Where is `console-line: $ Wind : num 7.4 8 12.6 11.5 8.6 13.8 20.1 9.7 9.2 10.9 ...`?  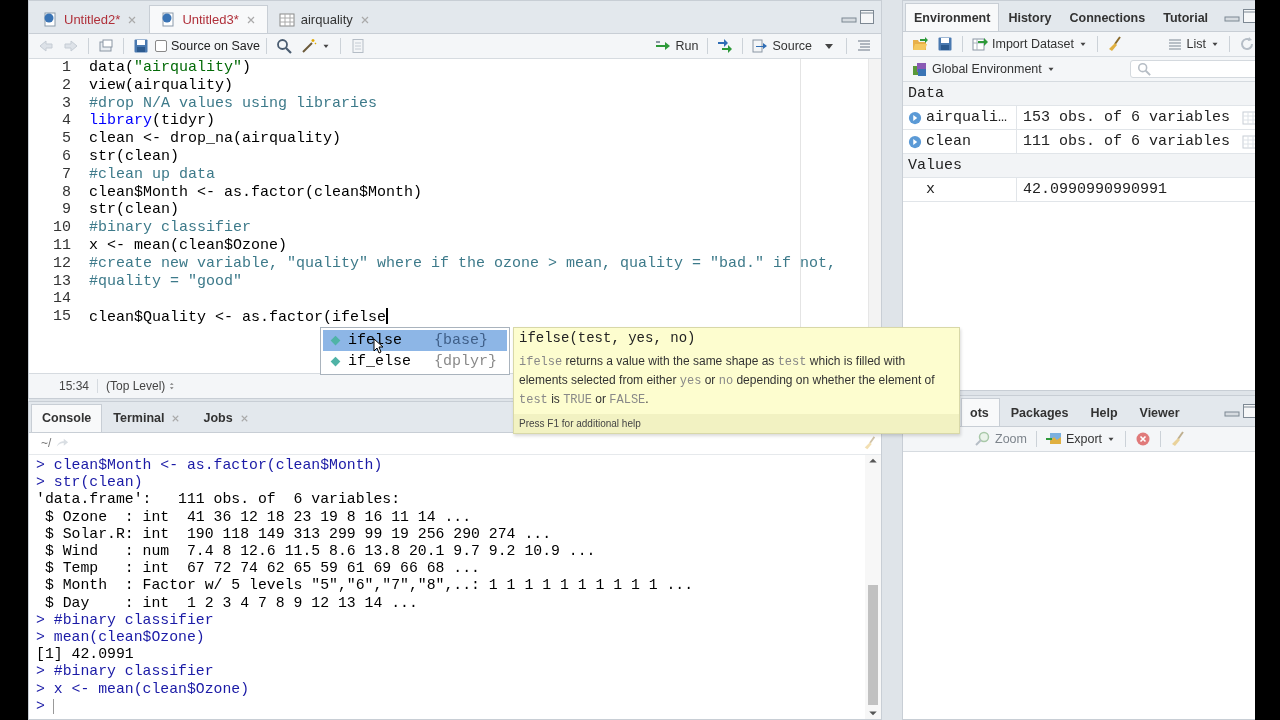 console-line: $ Wind : num 7.4 8 12.6 11.5 8.6 13.8 20.1 9.7 9.2 10.9 ... is located at coordinates (320, 551).